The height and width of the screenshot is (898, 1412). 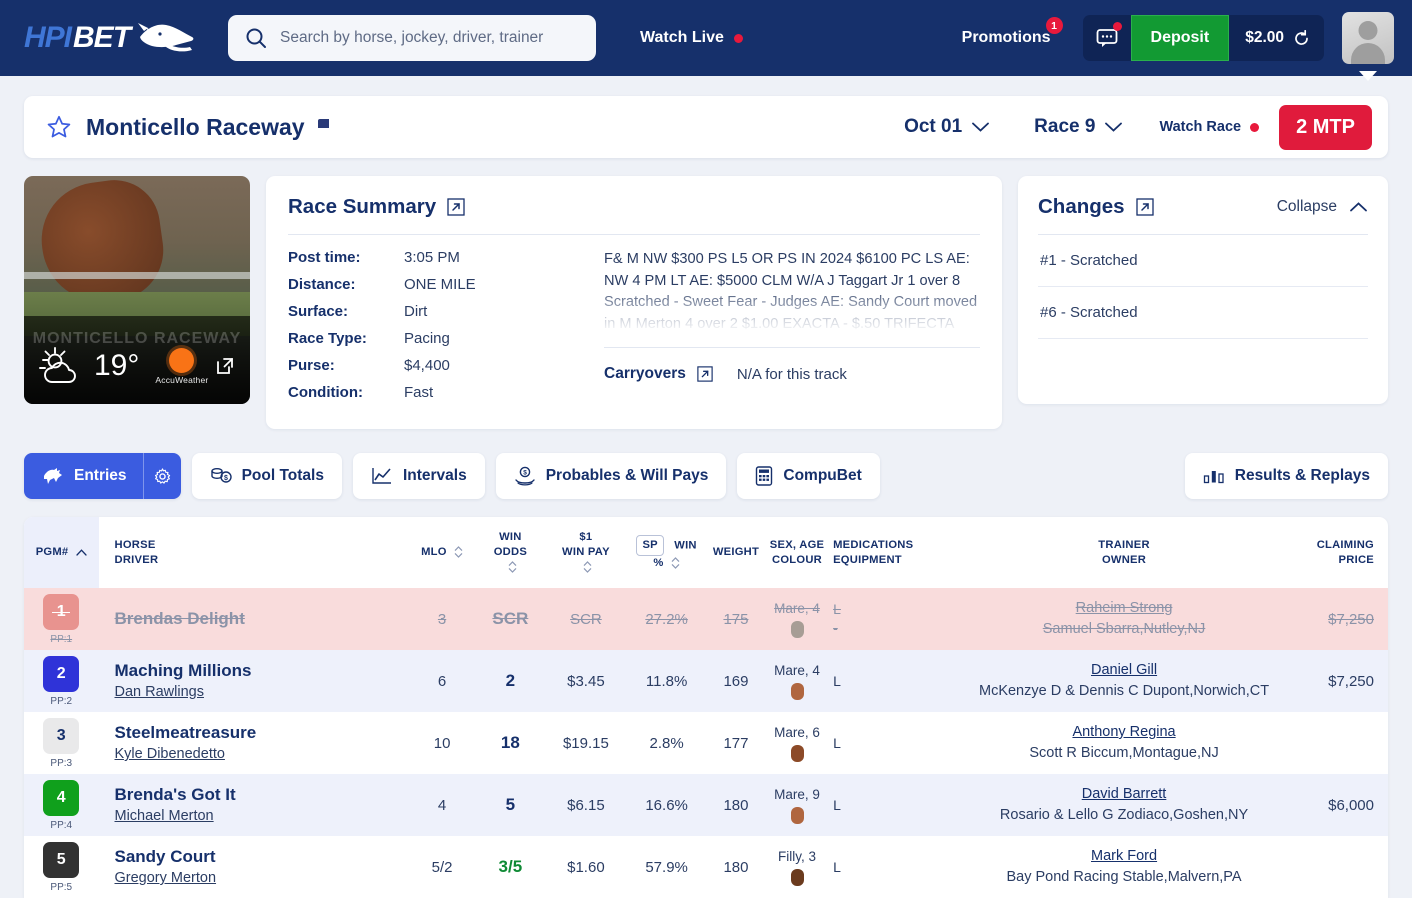 What do you see at coordinates (1124, 608) in the screenshot?
I see `trainer-name: Raheim Strong` at bounding box center [1124, 608].